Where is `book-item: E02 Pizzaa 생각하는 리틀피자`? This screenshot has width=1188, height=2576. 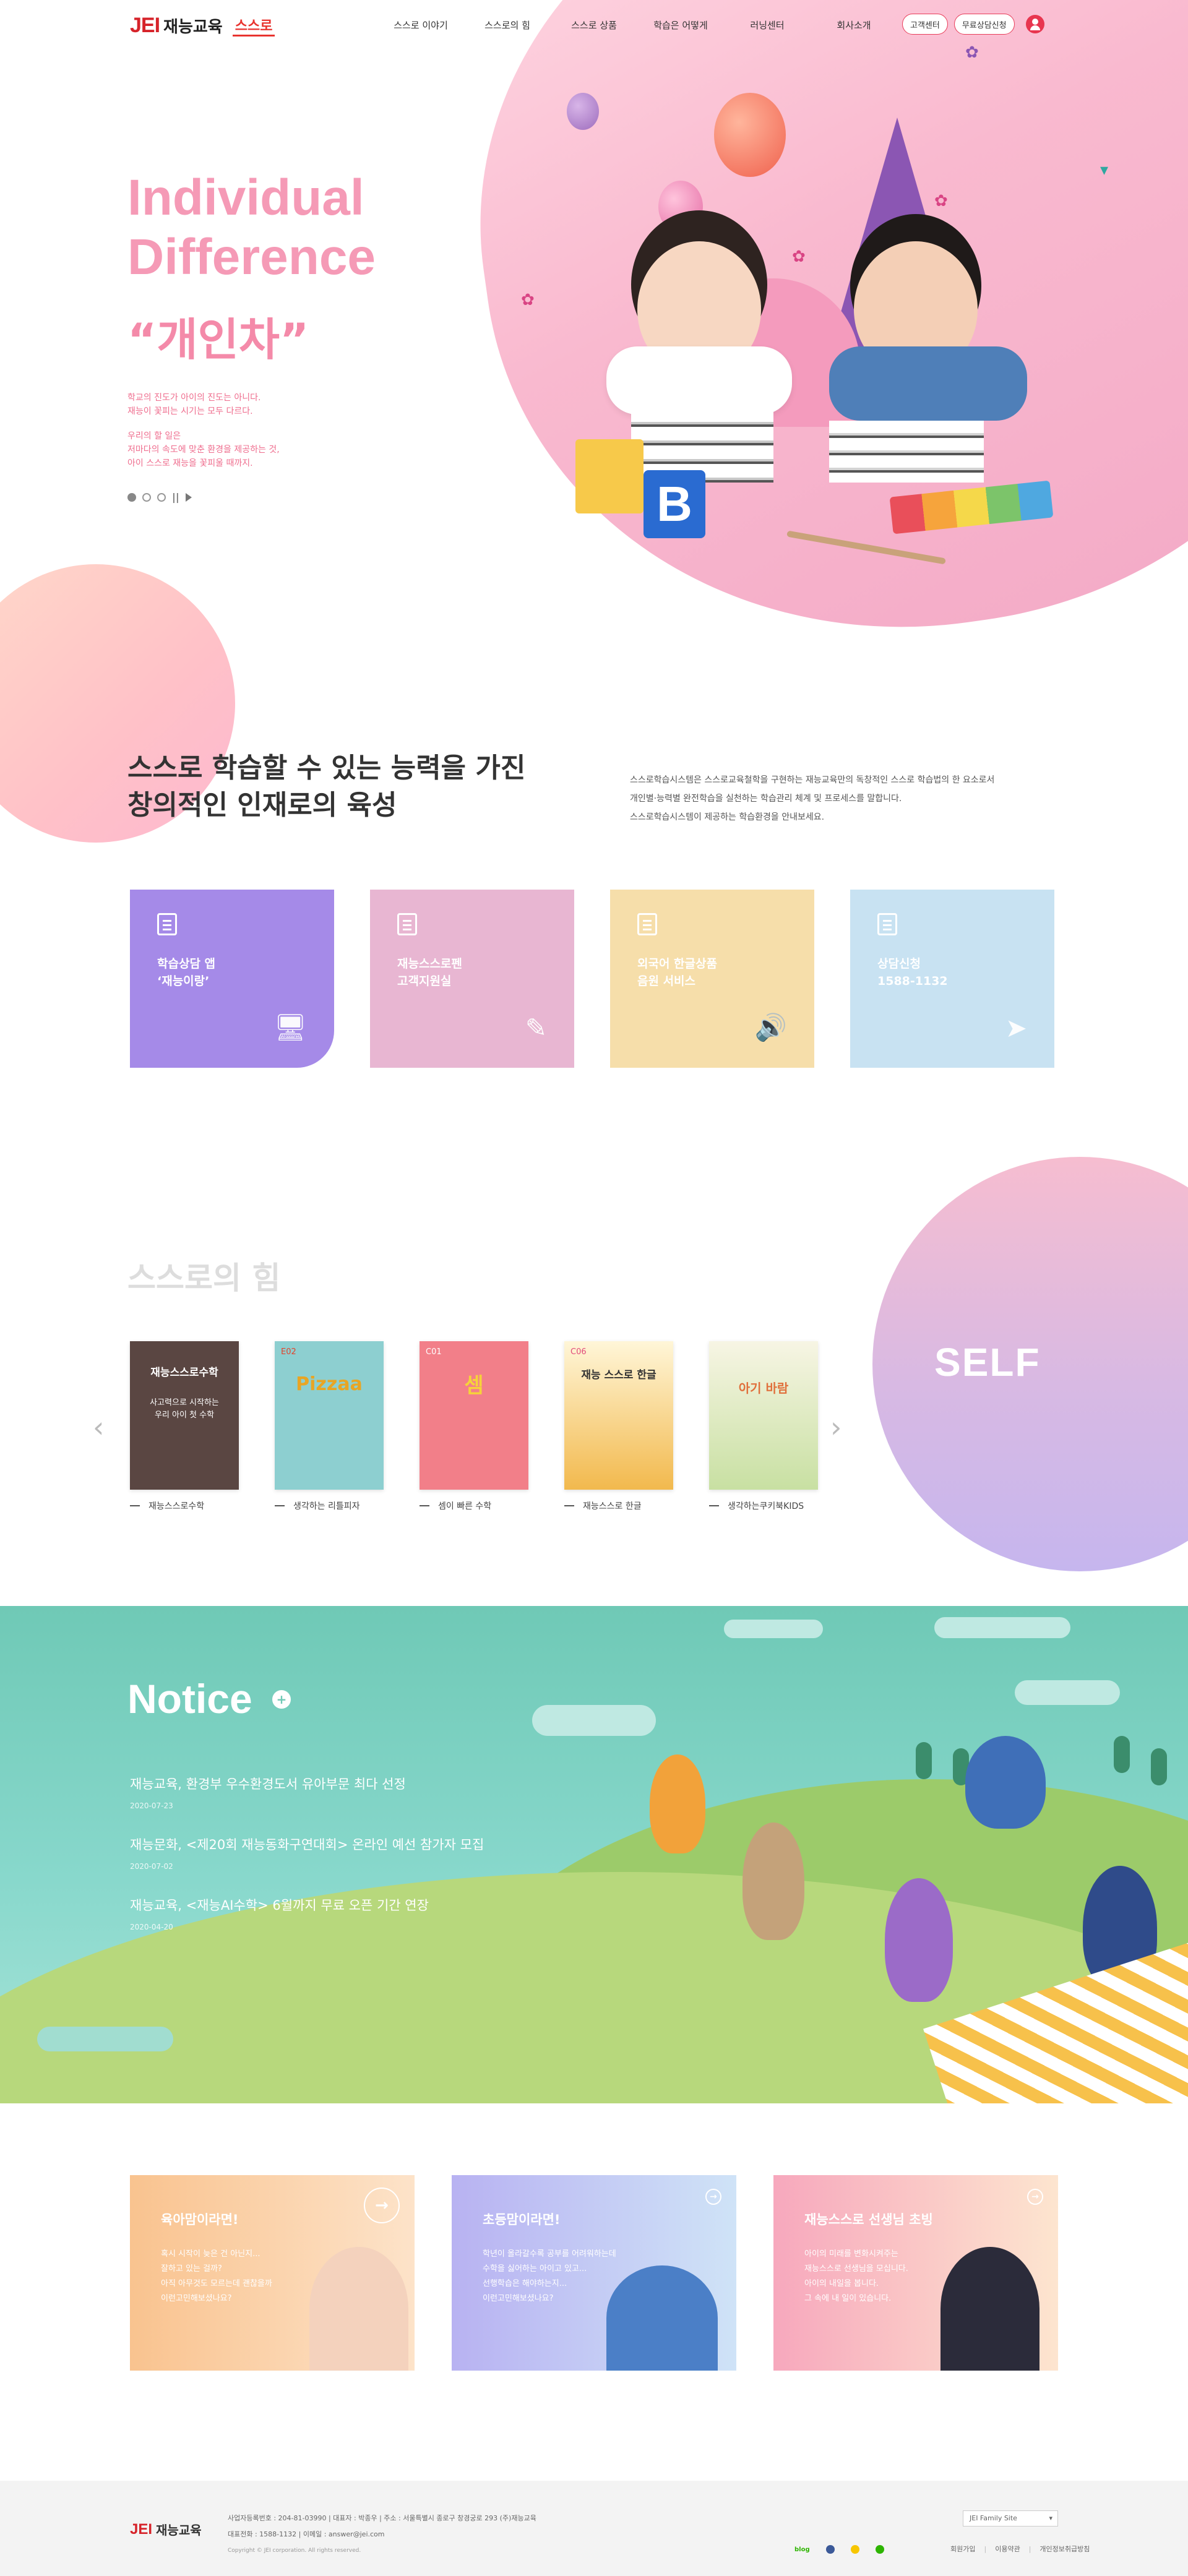
book-item: E02 Pizzaa 생각하는 리틀피자 is located at coordinates (329, 1426).